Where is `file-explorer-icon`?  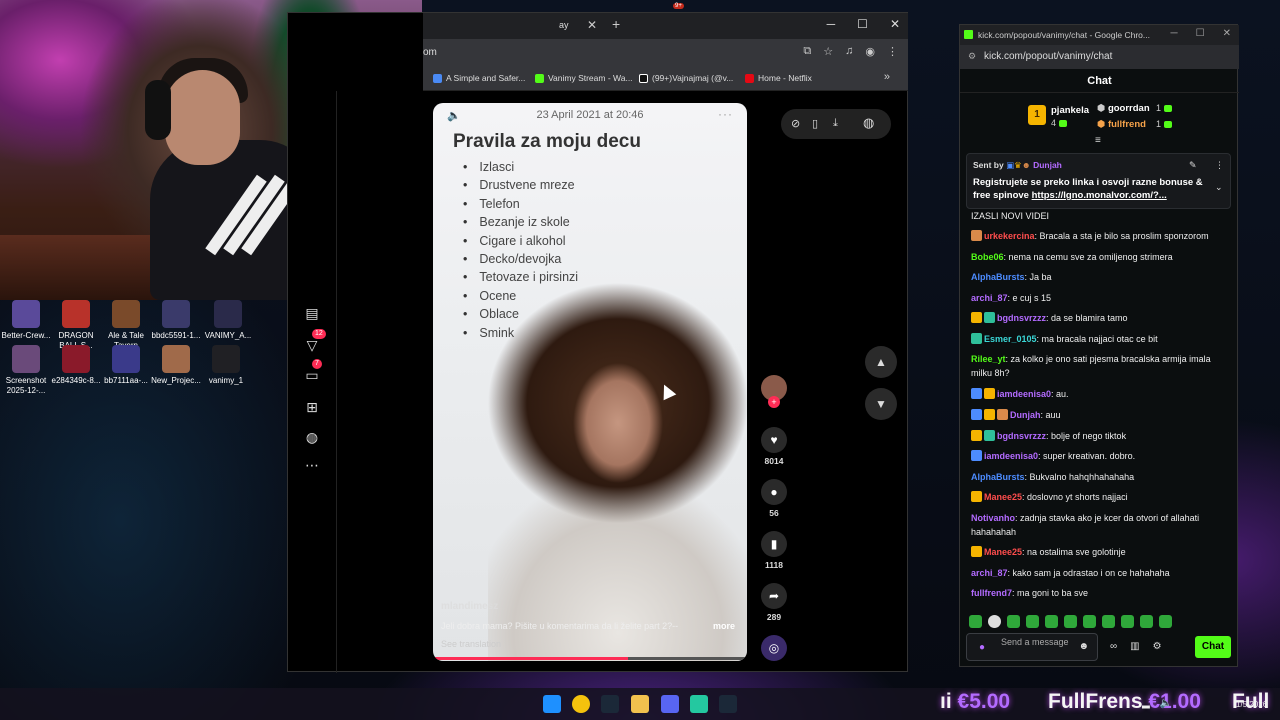
file-explorer-icon is located at coordinates (640, 704).